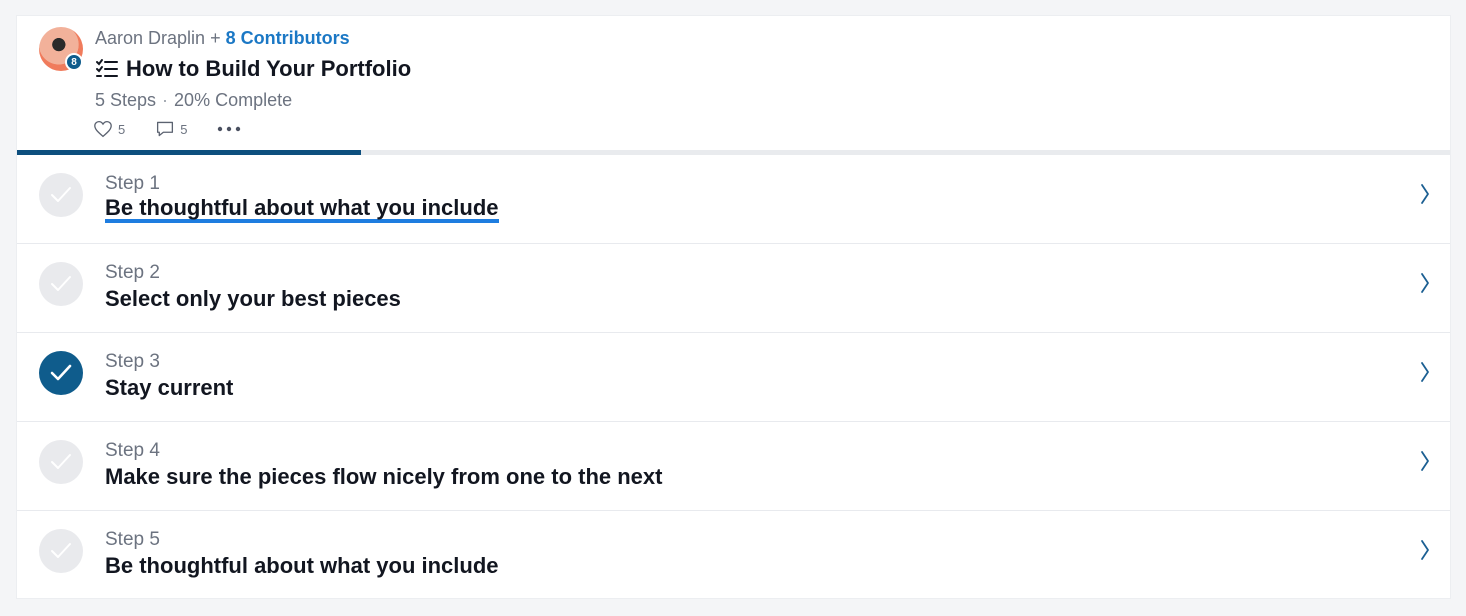 This screenshot has height=616, width=1466. I want to click on more-button, so click(231, 129).